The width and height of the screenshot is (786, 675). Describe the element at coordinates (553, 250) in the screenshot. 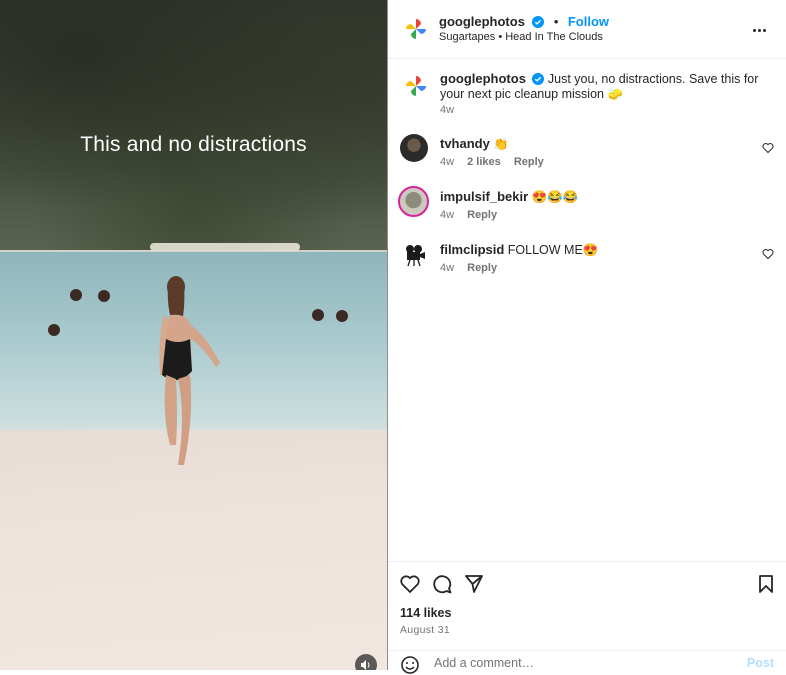

I see `comment-text: FOLLOW ME😍` at that location.